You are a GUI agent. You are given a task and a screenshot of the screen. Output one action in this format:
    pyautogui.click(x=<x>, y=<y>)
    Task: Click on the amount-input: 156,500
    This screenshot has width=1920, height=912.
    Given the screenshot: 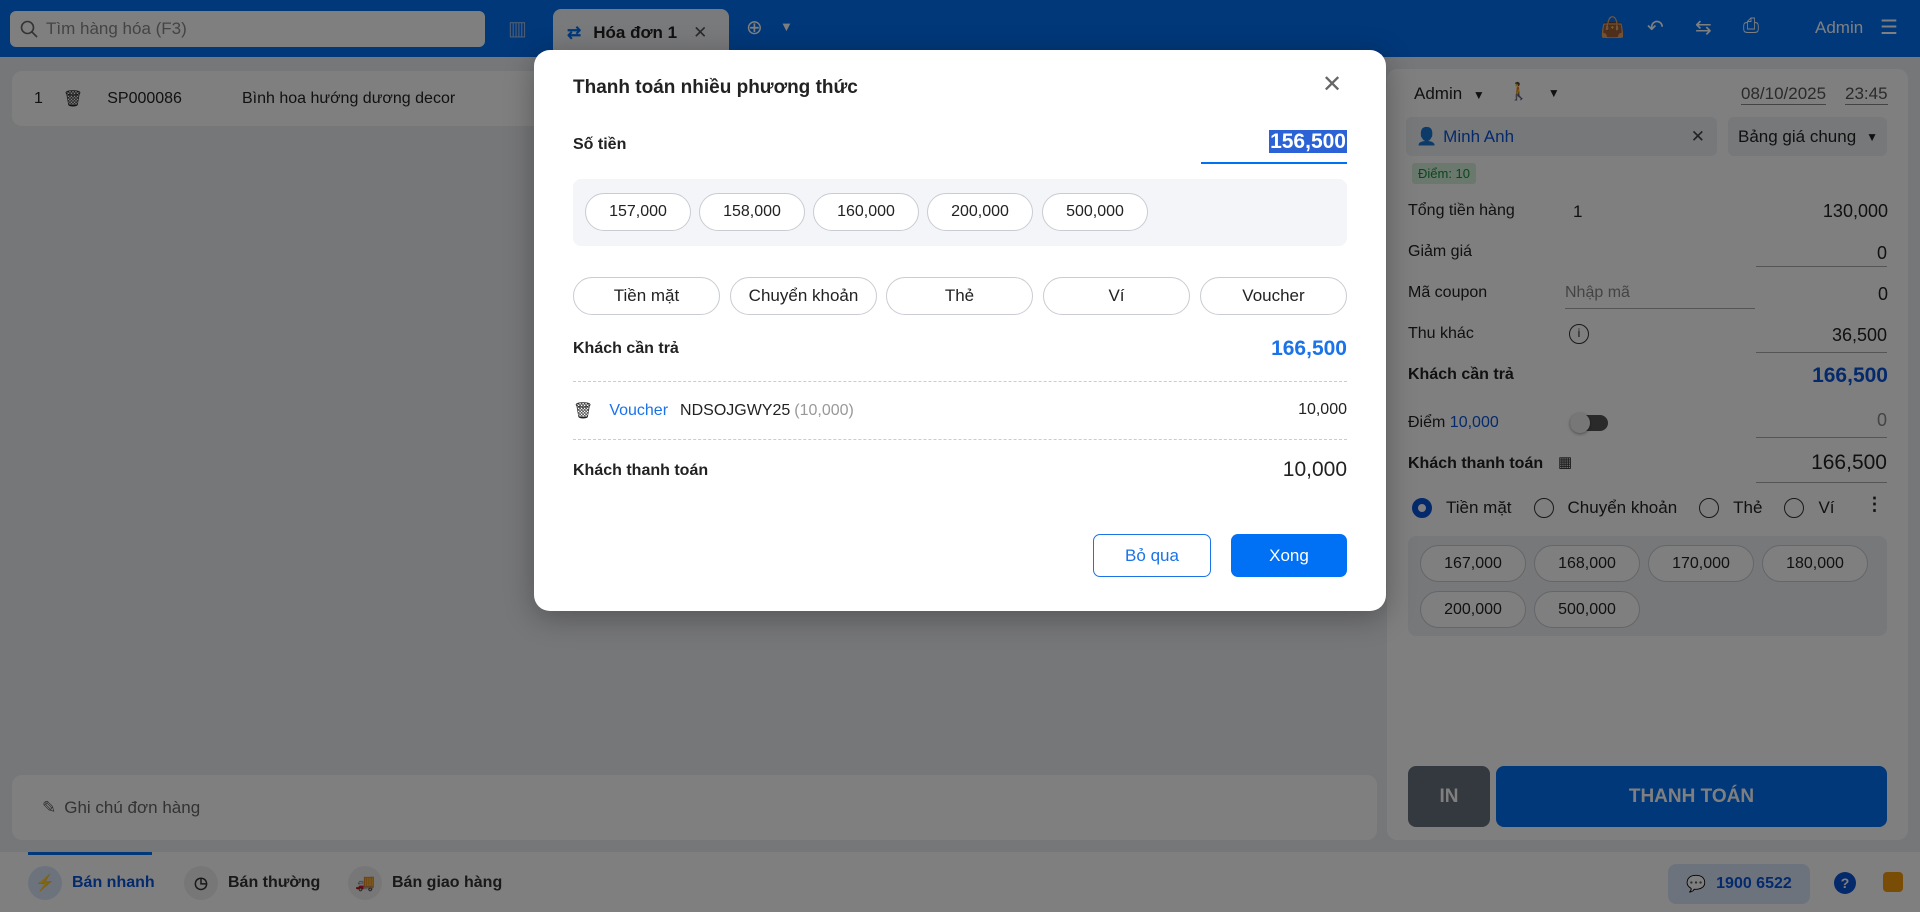 What is the action you would take?
    pyautogui.click(x=1274, y=147)
    